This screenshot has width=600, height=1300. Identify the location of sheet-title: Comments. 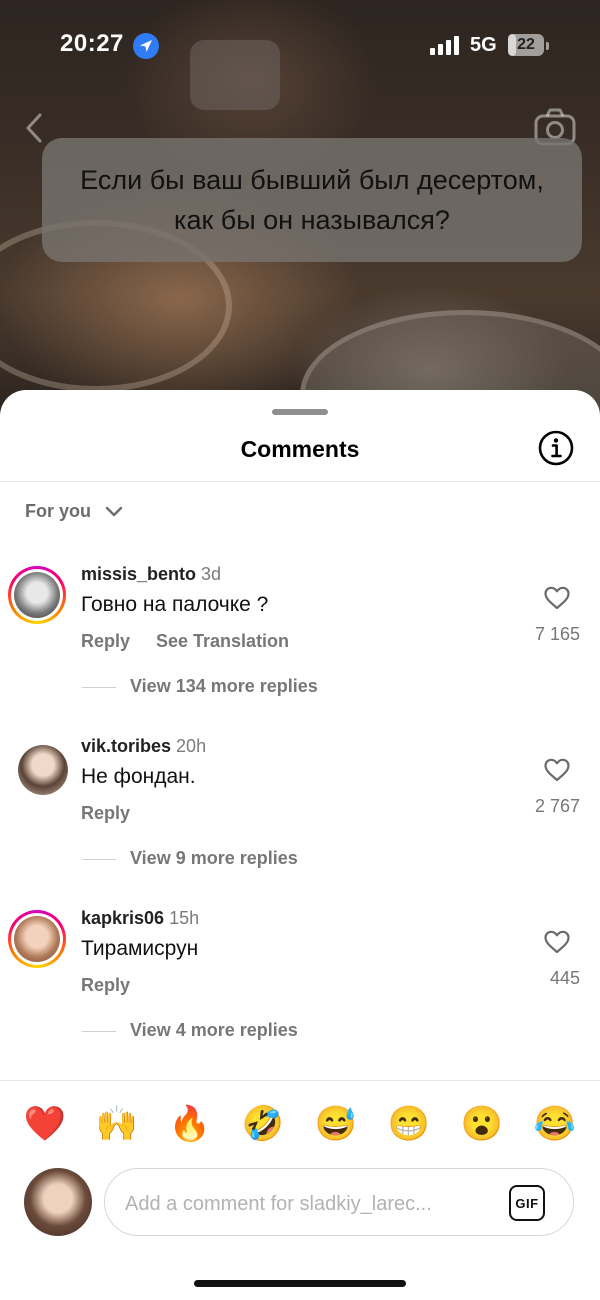
(300, 449).